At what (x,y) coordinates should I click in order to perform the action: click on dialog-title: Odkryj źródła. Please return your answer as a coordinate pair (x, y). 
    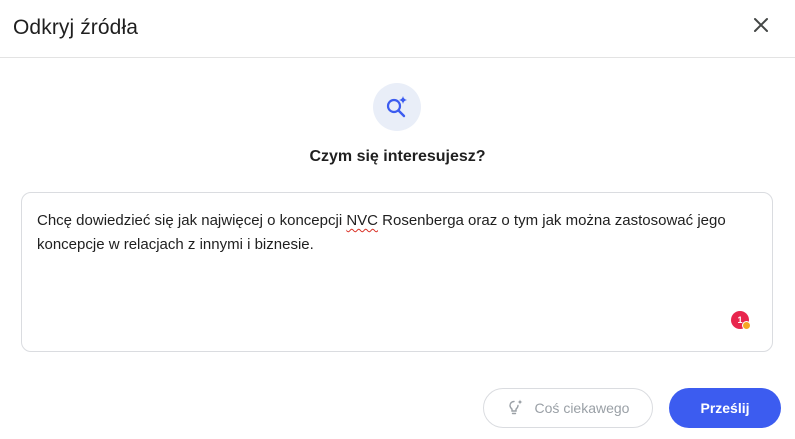
    Looking at the image, I should click on (76, 27).